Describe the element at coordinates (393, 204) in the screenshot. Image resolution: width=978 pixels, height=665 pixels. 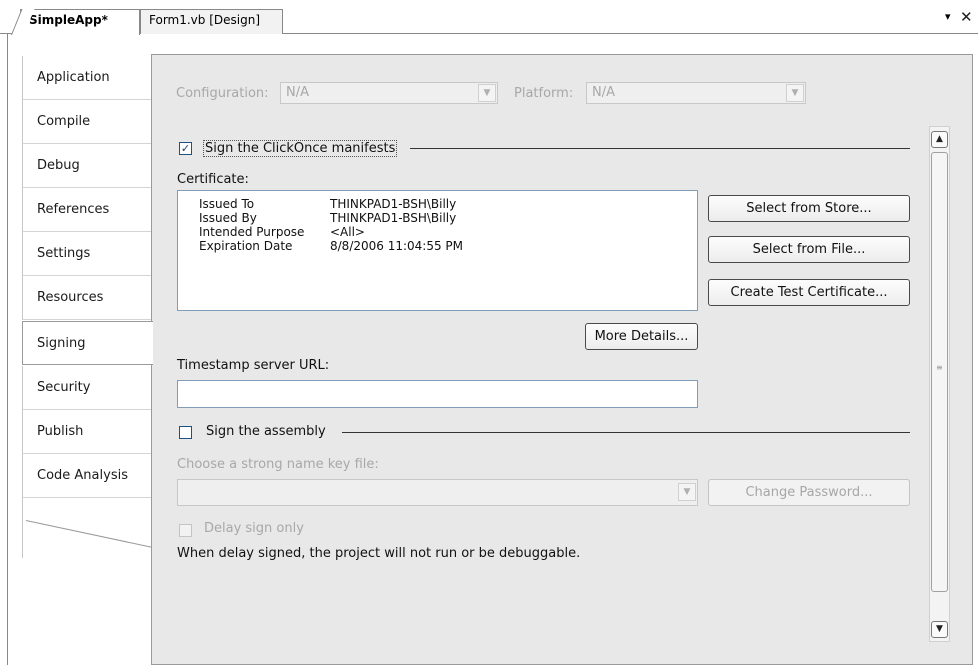
I see `issued-to-value: THINKPAD1-BSH\Billy` at that location.